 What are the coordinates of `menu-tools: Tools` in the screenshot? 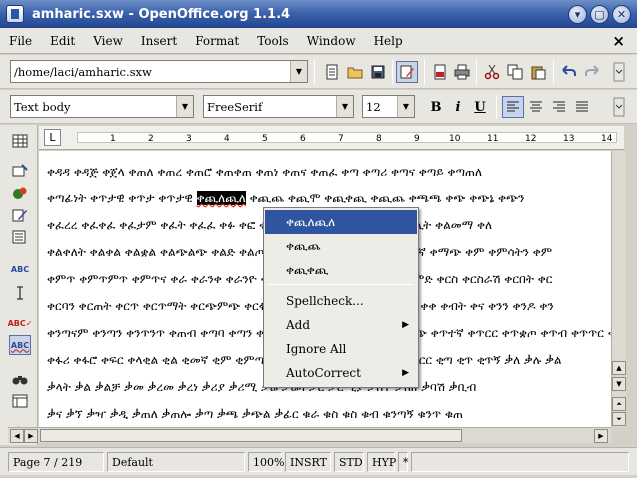 It's located at (273, 41).